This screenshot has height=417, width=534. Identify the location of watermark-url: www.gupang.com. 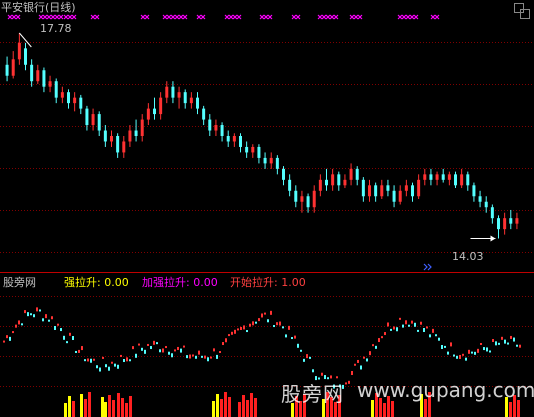
(445, 390).